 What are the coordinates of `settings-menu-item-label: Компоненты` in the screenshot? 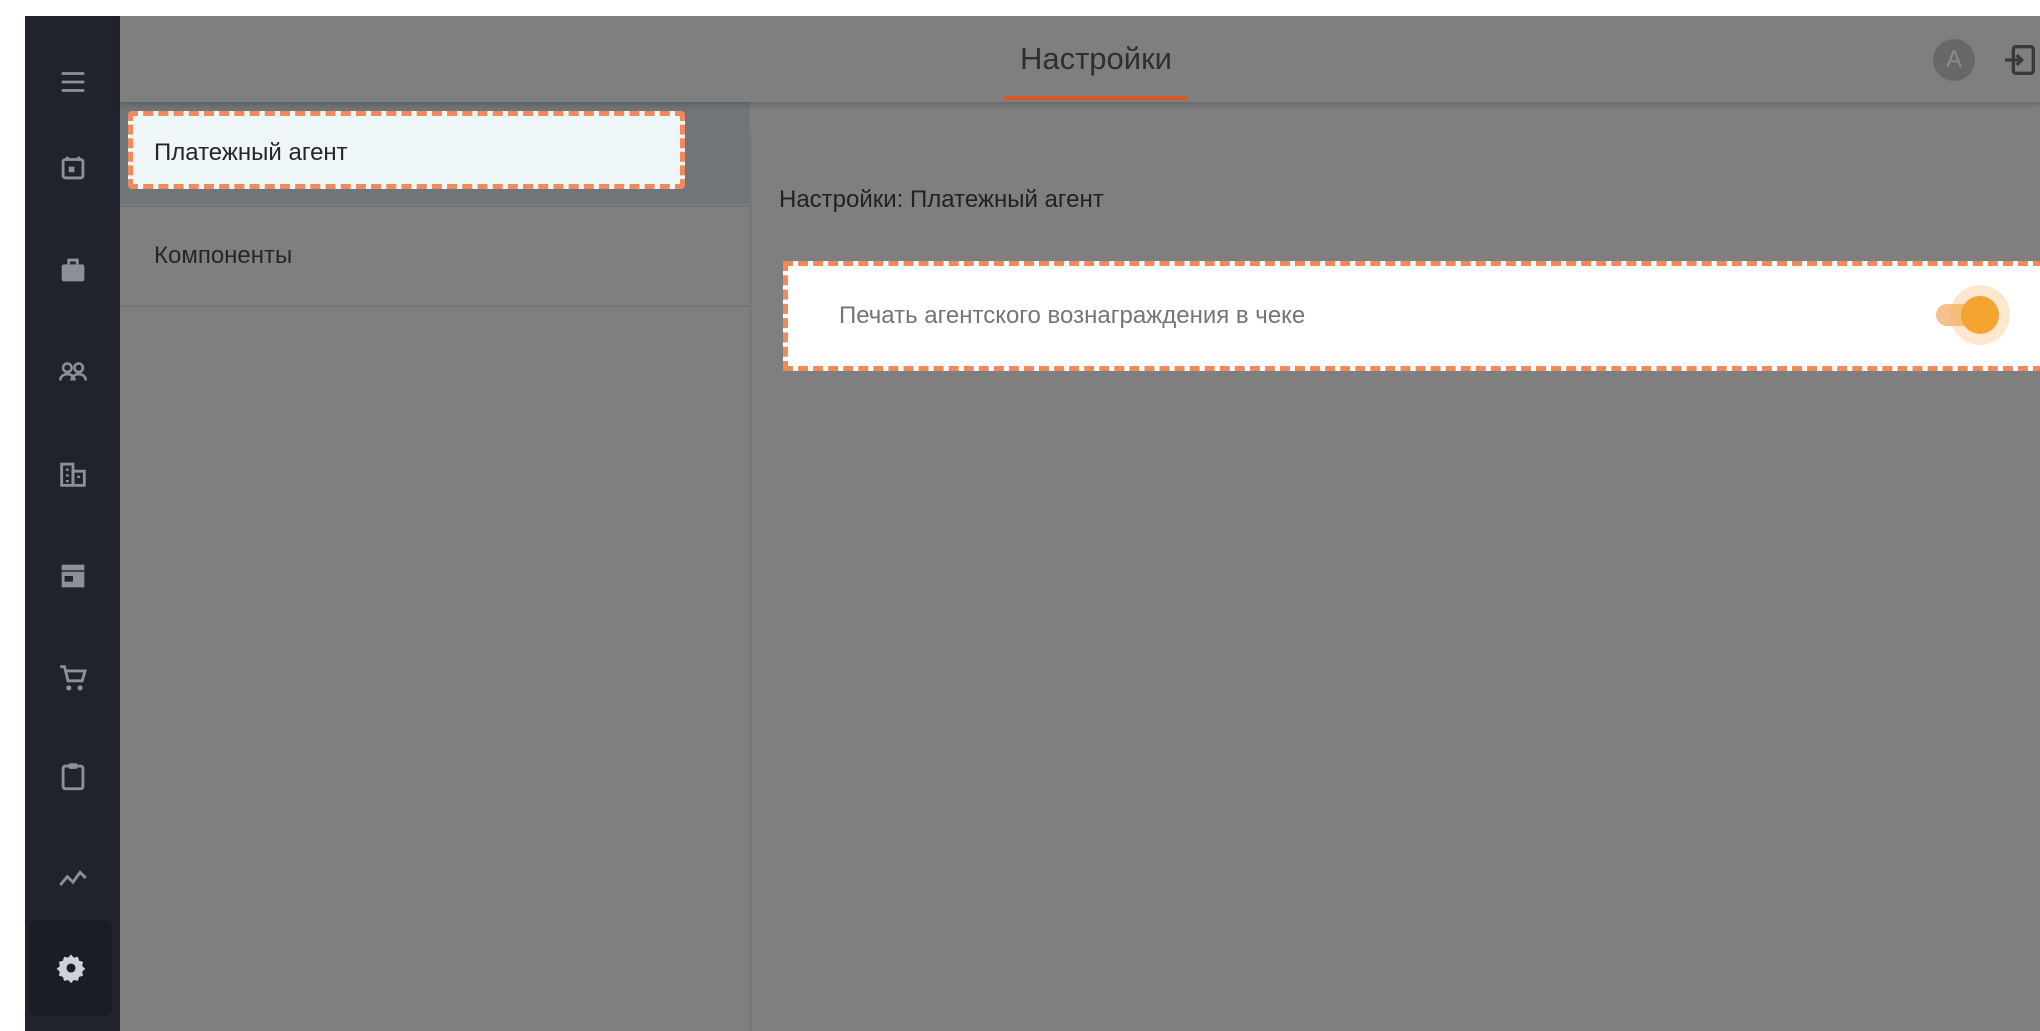 It's located at (223, 255).